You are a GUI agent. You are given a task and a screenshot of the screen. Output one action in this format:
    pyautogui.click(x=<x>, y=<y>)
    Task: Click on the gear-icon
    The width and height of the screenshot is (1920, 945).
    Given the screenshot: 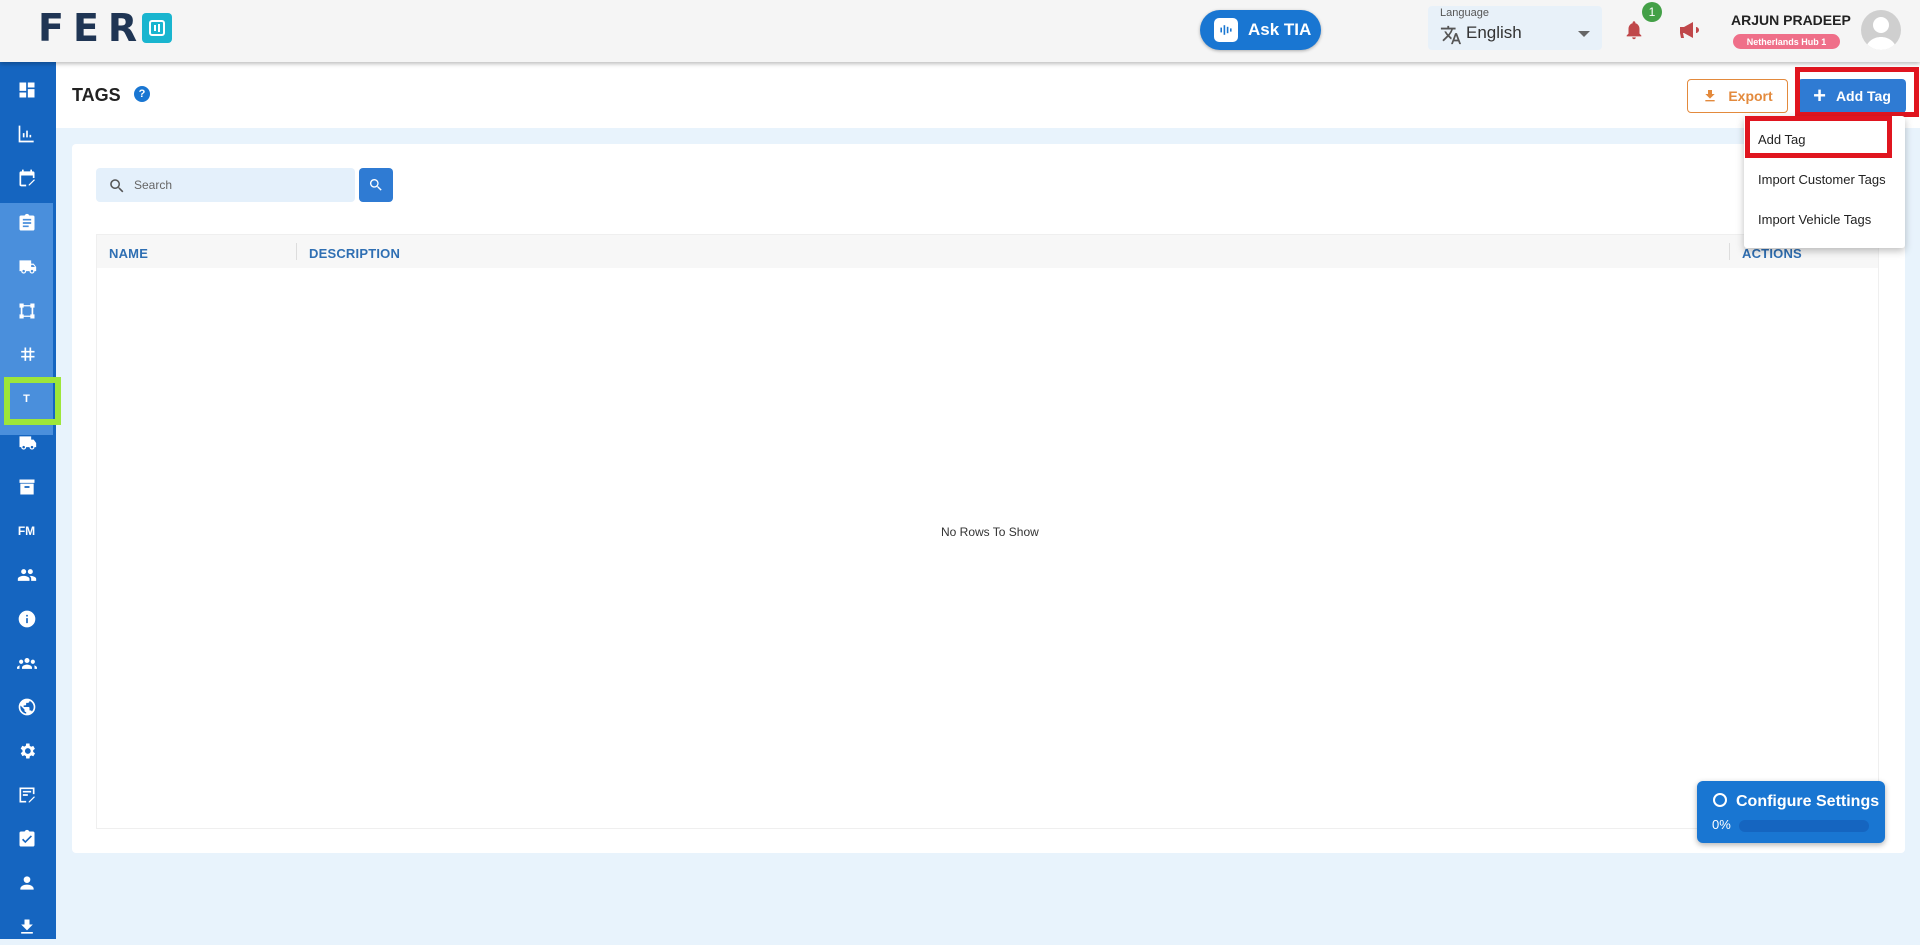 What is the action you would take?
    pyautogui.click(x=27, y=751)
    